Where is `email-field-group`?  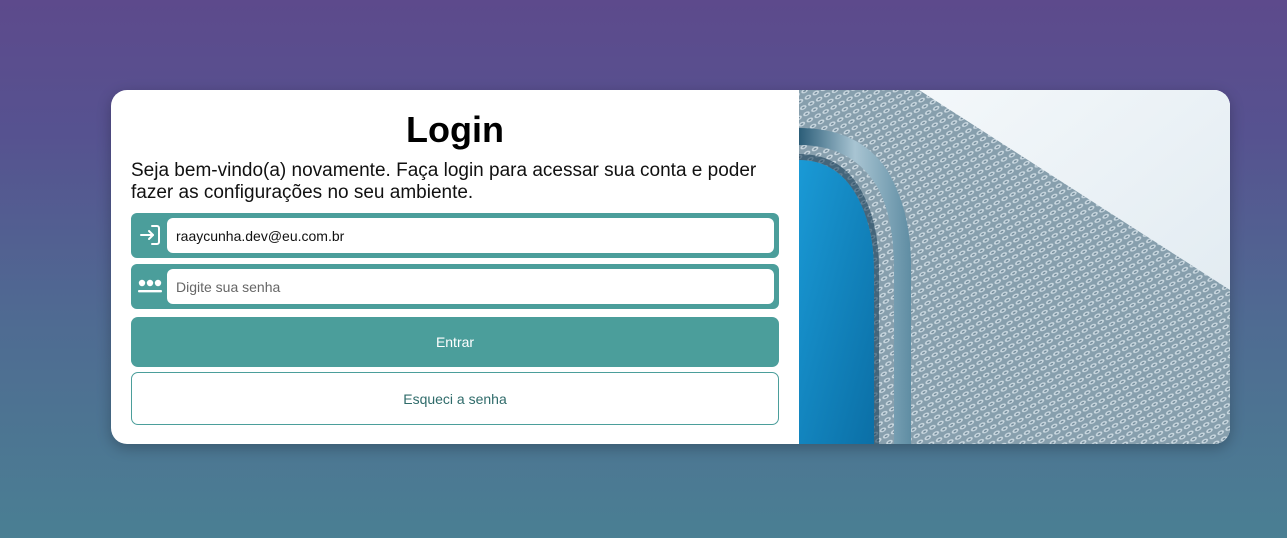 email-field-group is located at coordinates (455, 235).